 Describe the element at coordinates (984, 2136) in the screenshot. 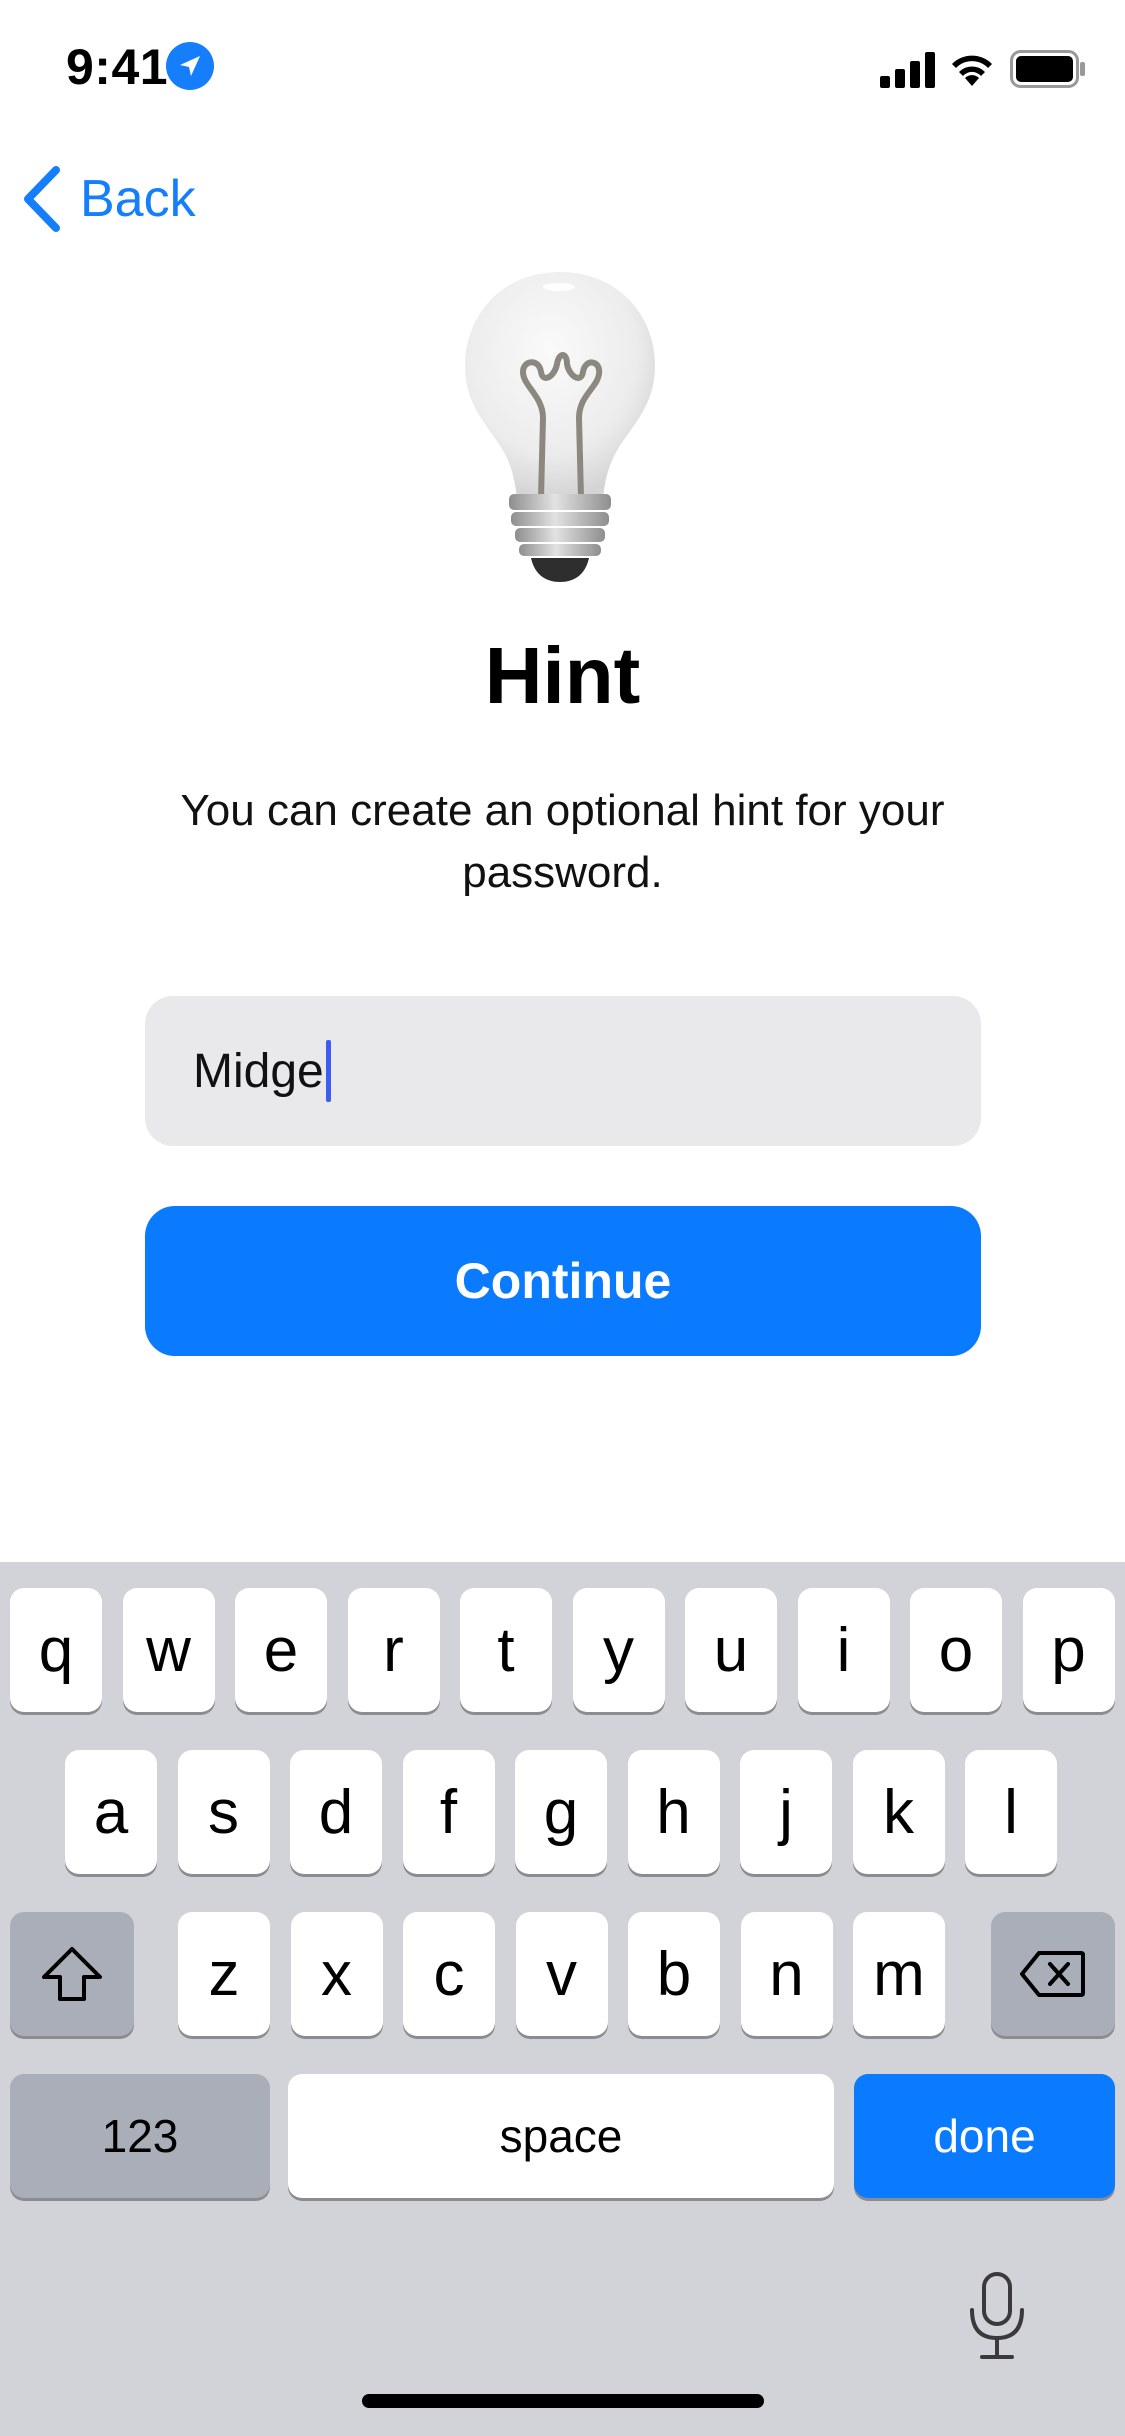

I see `done-key: done` at that location.